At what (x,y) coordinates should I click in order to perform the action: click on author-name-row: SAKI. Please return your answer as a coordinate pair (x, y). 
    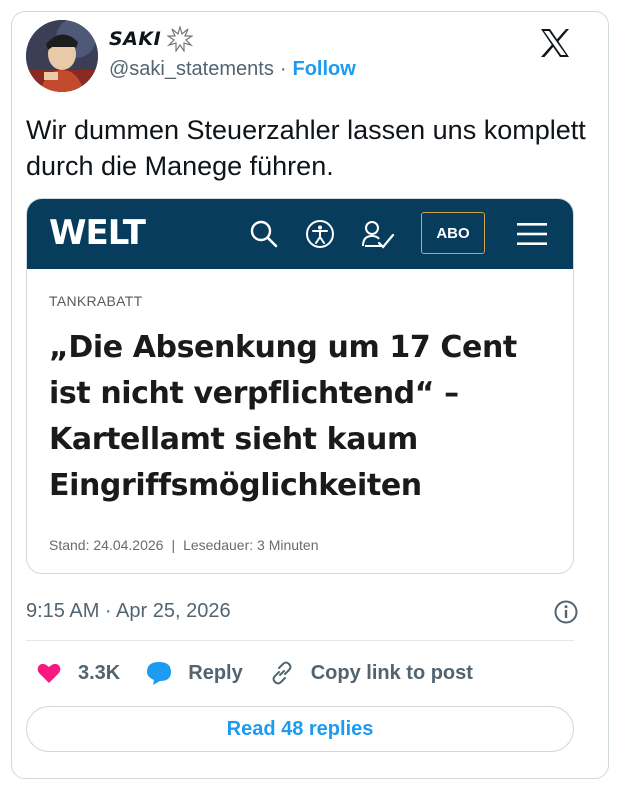
    Looking at the image, I should click on (152, 38).